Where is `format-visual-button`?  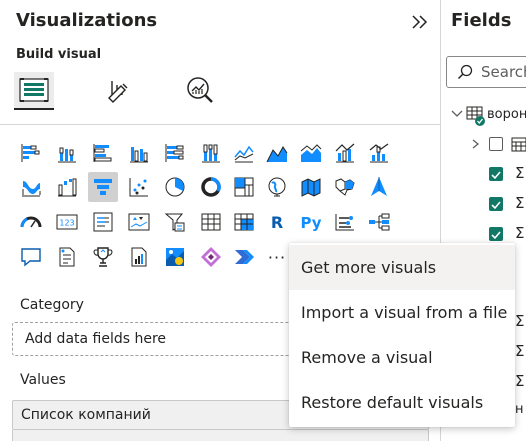 format-visual-button is located at coordinates (118, 91).